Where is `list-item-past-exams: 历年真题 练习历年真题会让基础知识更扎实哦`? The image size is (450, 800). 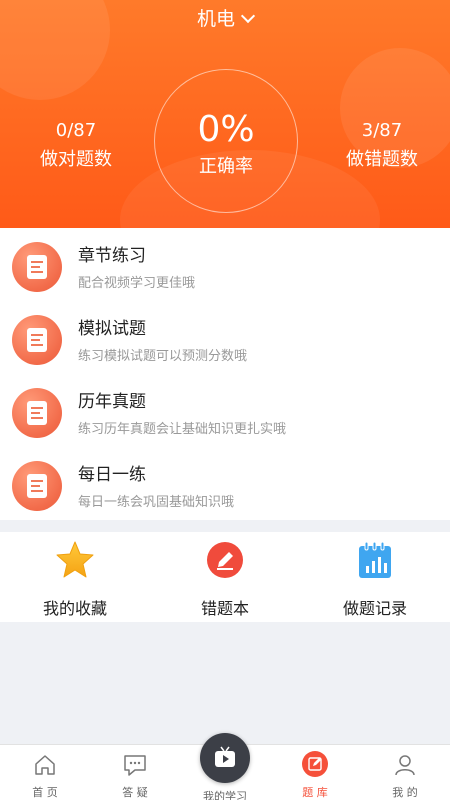 list-item-past-exams: 历年真题 练习历年真题会让基础知识更扎实哦 is located at coordinates (225, 410).